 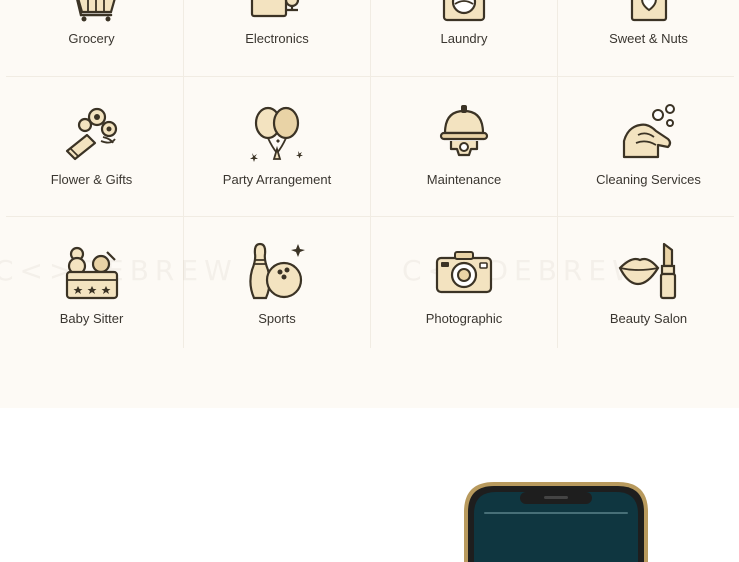 I want to click on service-tile-party-arrangement: Party Arrangement, so click(x=277, y=144).